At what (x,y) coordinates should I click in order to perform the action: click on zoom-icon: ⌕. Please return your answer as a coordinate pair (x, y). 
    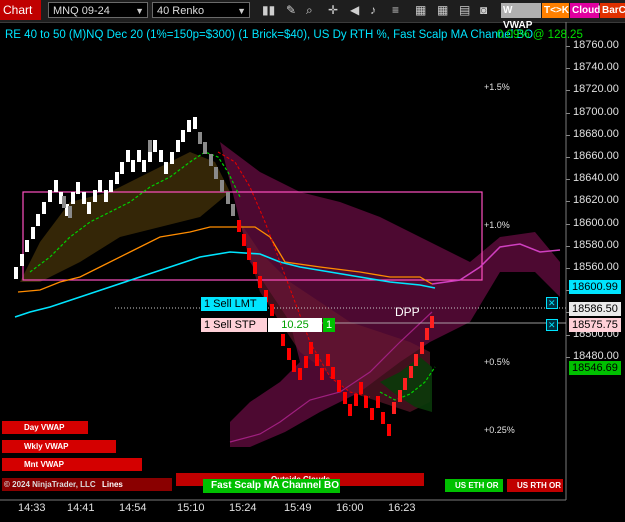
    Looking at the image, I should click on (309, 10).